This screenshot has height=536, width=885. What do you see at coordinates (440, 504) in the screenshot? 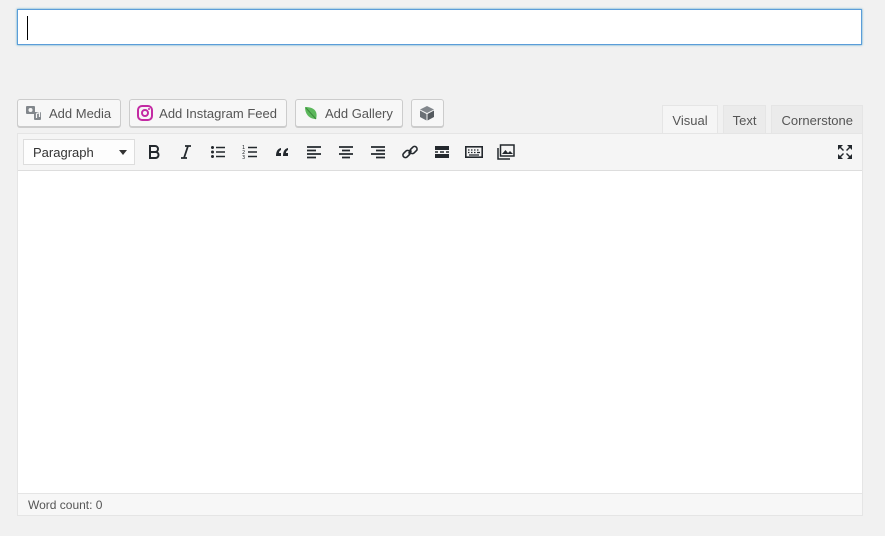
I see `editor-statusbar: Word count: 0` at bounding box center [440, 504].